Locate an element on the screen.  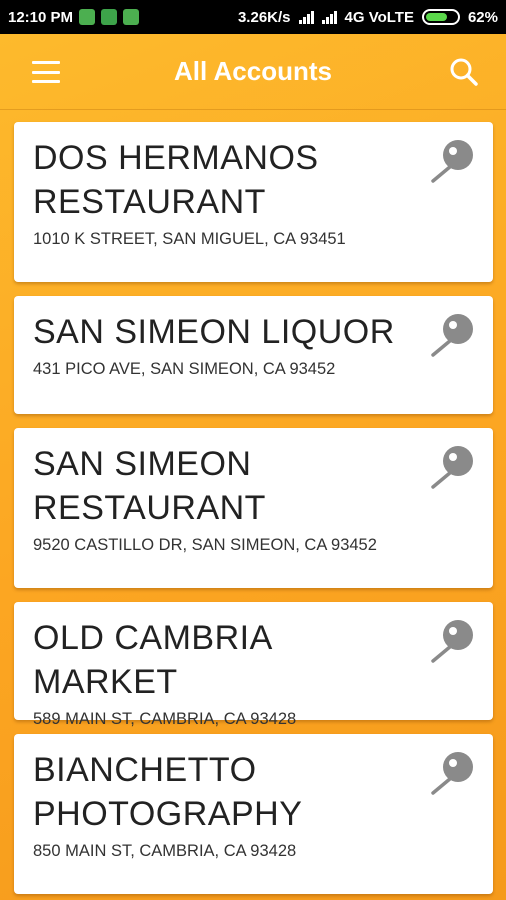
page-title: All Accounts is located at coordinates (253, 71).